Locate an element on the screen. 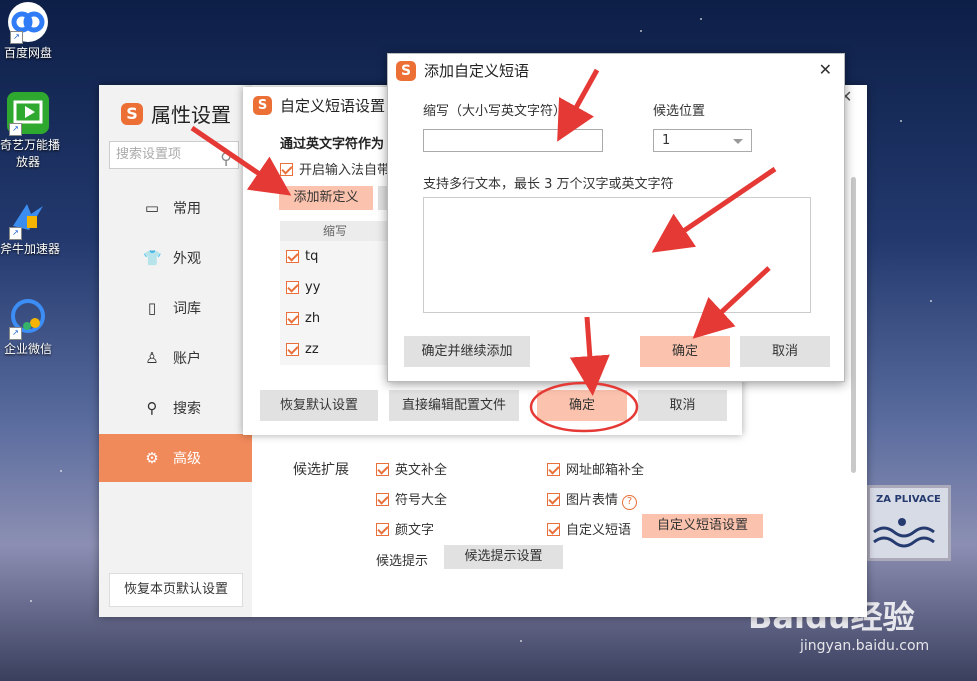 The height and width of the screenshot is (681, 977). table-row: tq is located at coordinates (335, 256).